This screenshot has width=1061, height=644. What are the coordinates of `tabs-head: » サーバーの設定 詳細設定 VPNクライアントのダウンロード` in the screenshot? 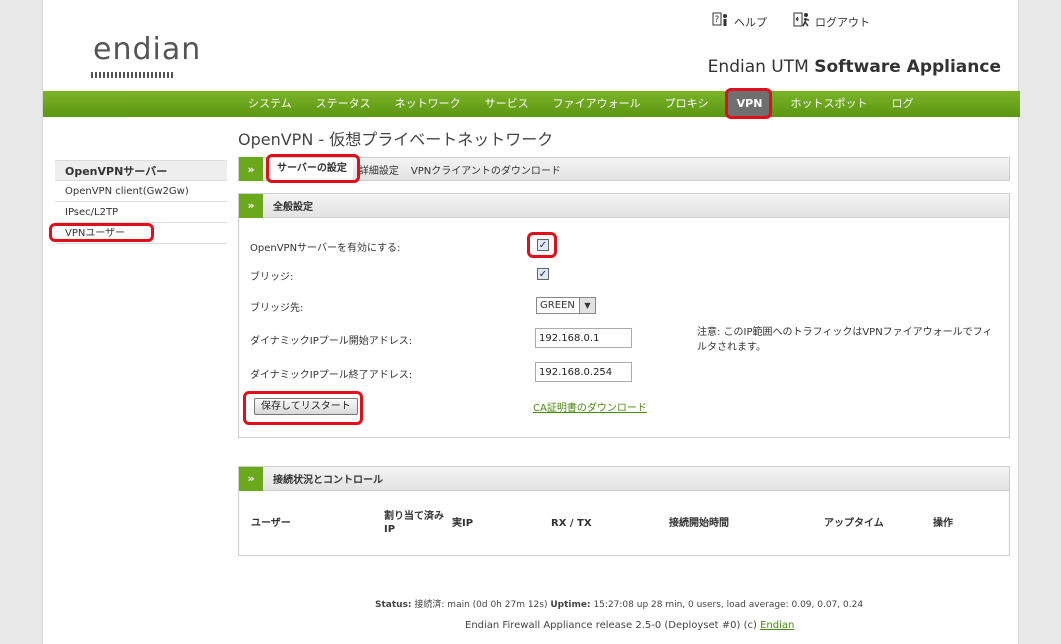 It's located at (624, 169).